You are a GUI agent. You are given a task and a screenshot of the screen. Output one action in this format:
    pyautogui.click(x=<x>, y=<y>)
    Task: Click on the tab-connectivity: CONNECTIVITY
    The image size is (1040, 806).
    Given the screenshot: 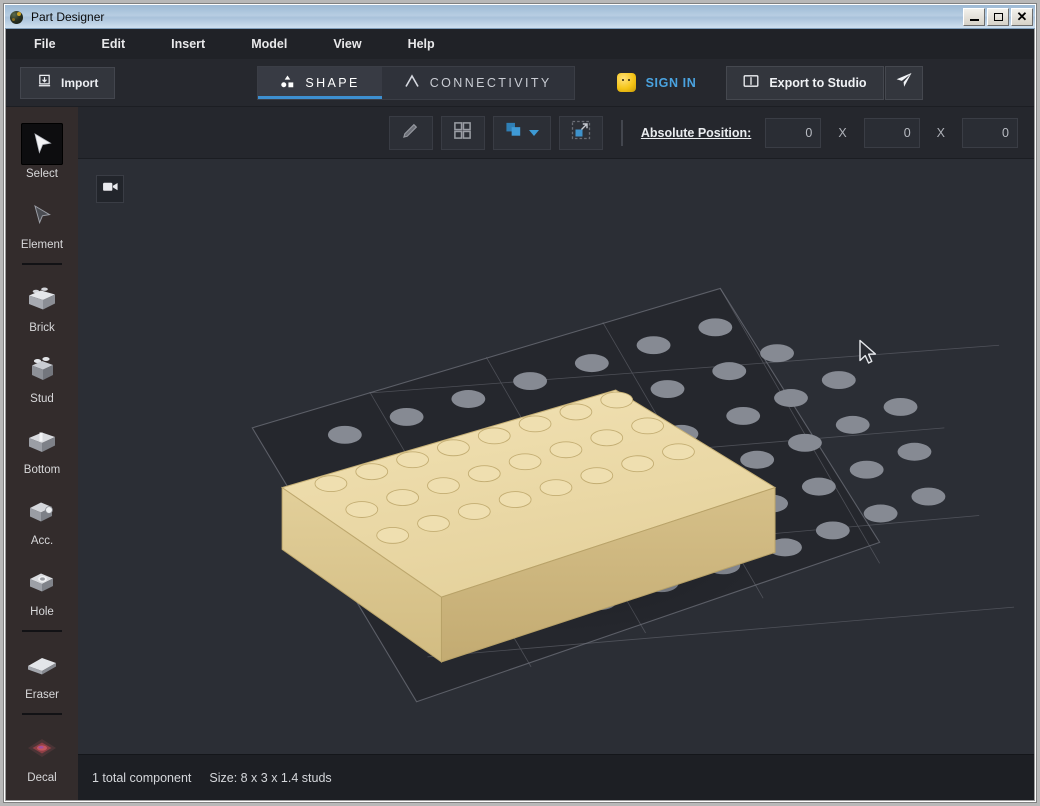 What is the action you would take?
    pyautogui.click(x=477, y=82)
    